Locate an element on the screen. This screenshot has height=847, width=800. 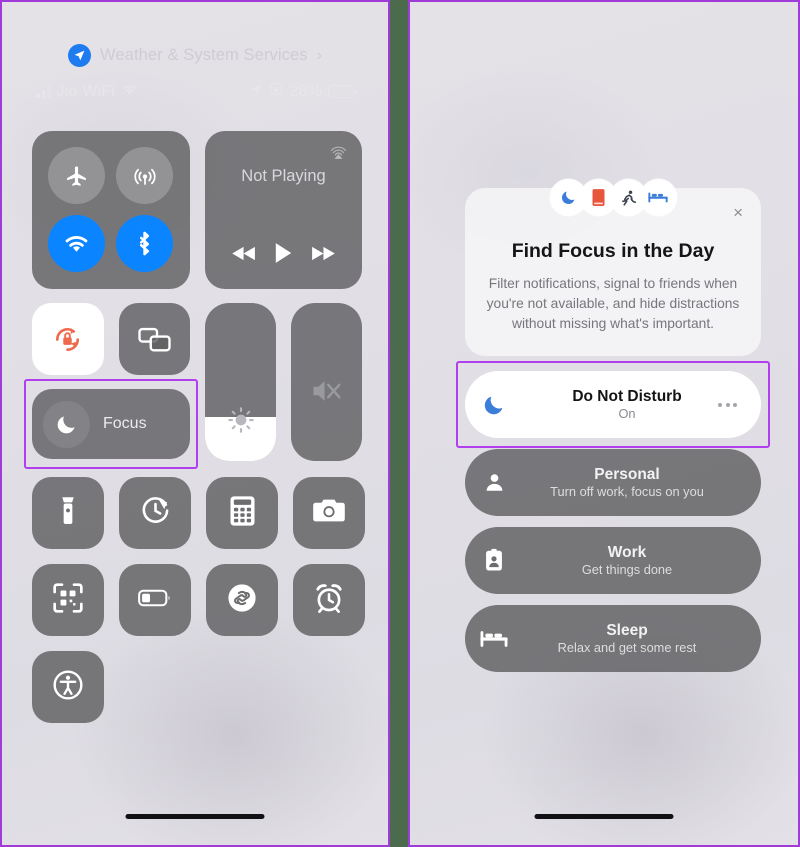
timer-icon is located at coordinates (155, 513).